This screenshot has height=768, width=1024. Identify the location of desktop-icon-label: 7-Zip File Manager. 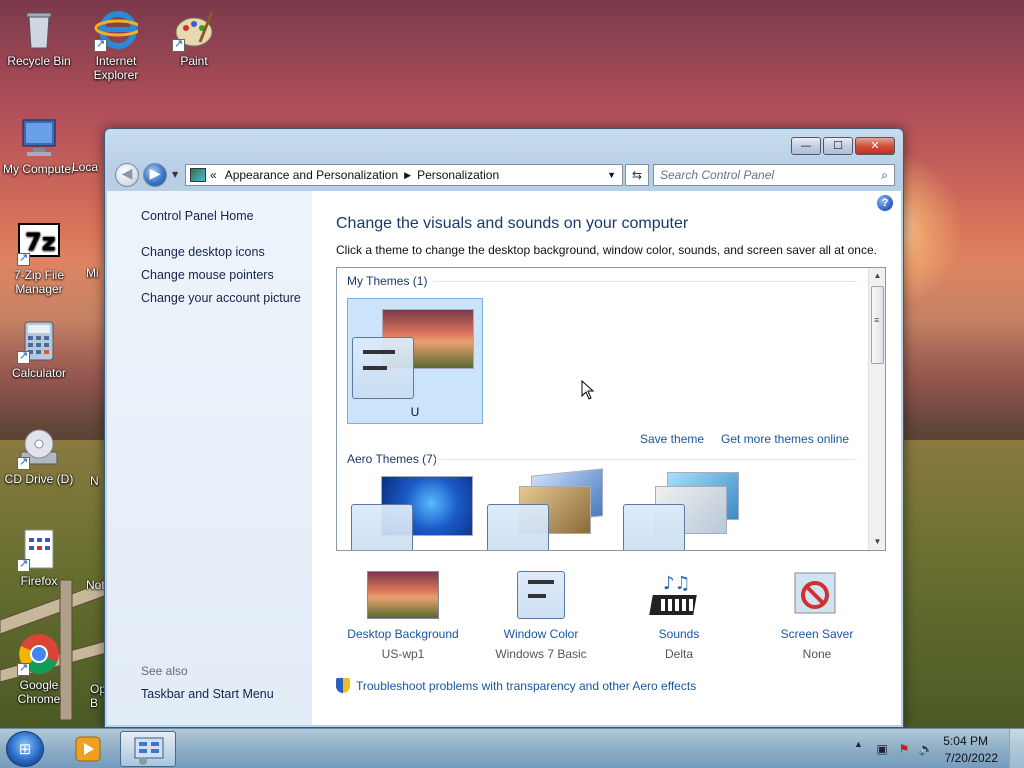
(38, 282).